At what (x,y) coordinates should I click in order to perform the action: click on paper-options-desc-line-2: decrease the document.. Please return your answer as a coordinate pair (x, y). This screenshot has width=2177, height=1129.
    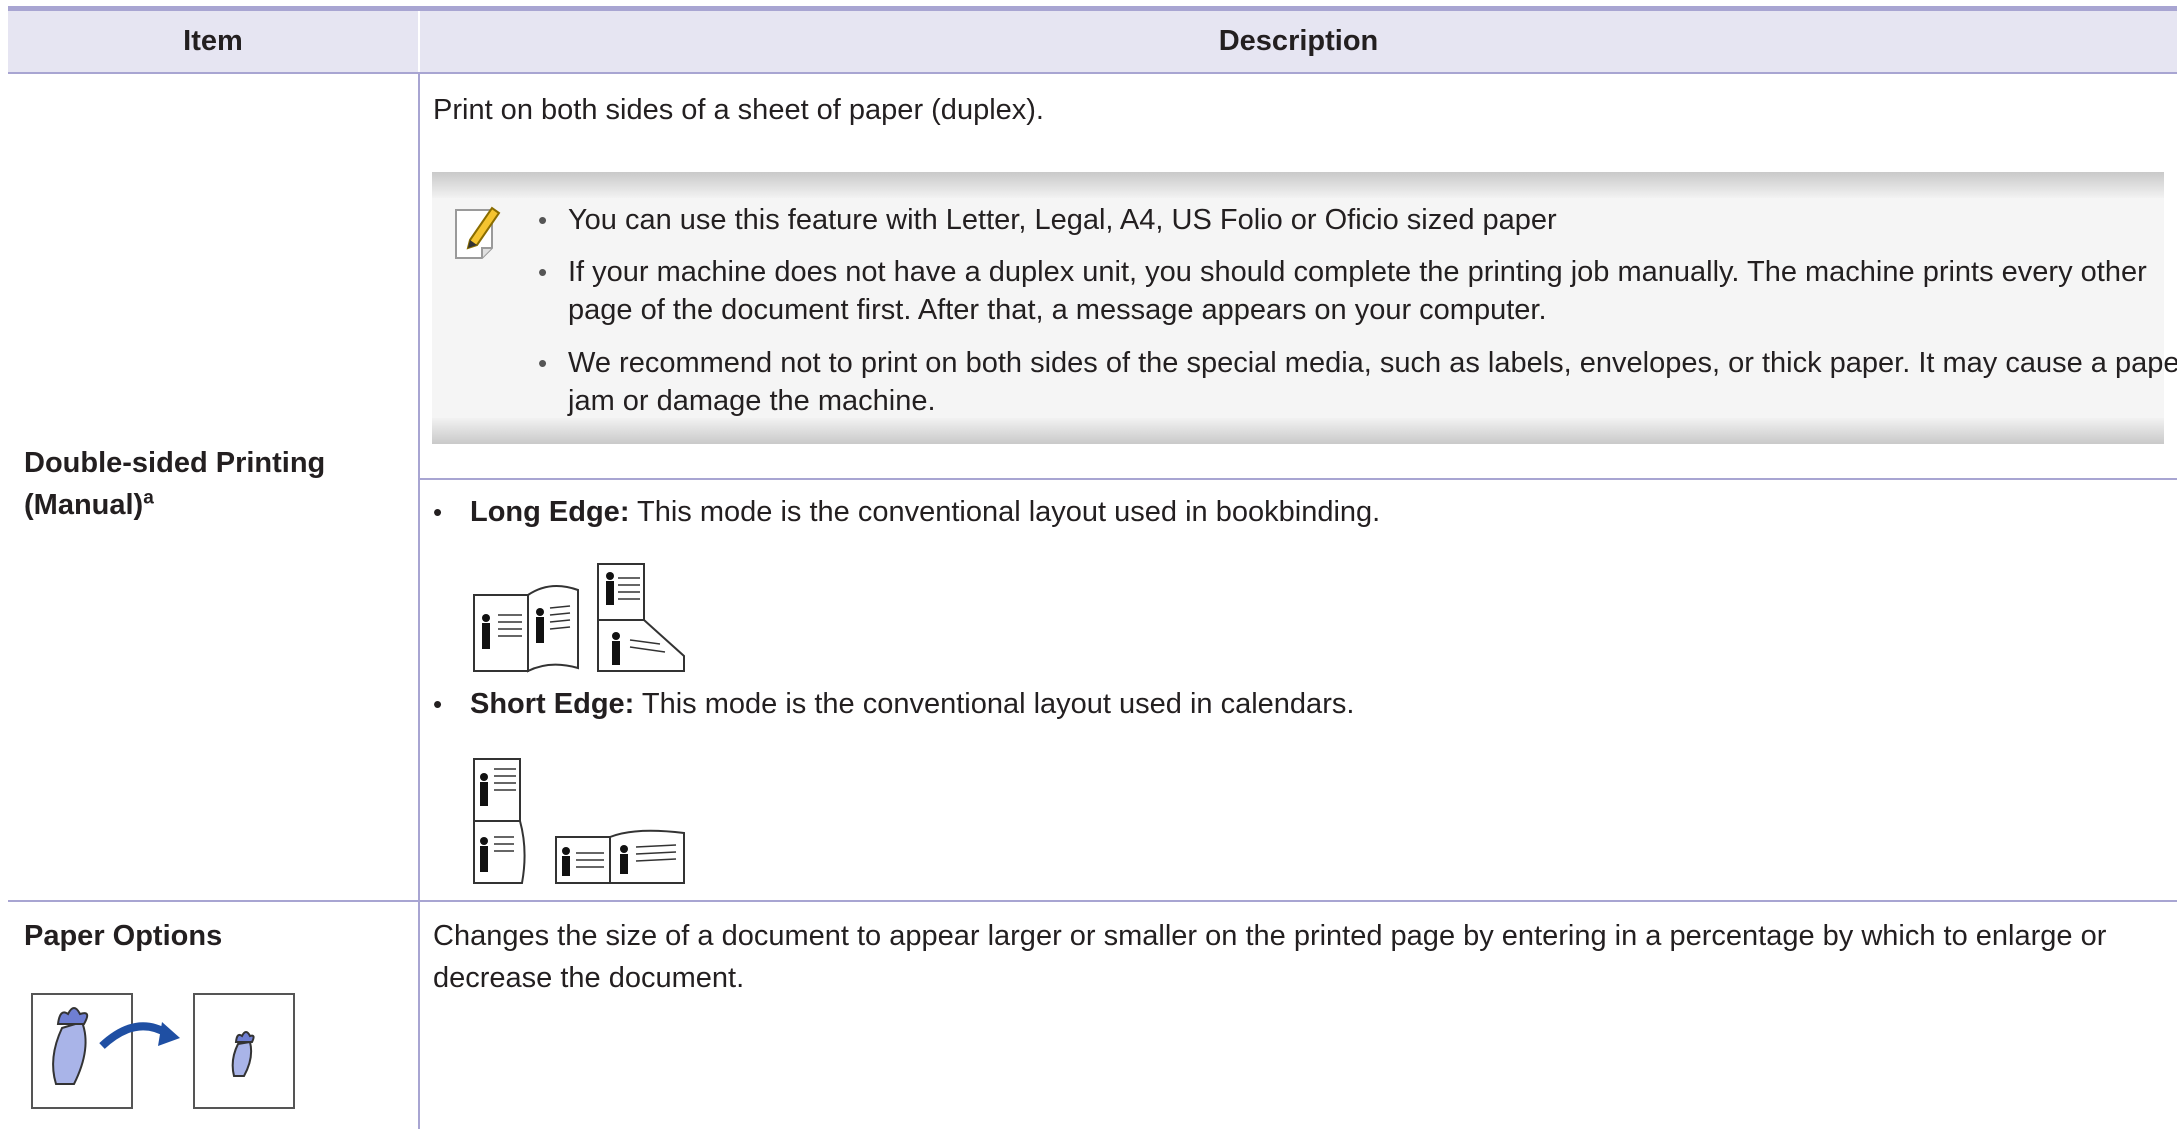
    Looking at the image, I should click on (589, 978).